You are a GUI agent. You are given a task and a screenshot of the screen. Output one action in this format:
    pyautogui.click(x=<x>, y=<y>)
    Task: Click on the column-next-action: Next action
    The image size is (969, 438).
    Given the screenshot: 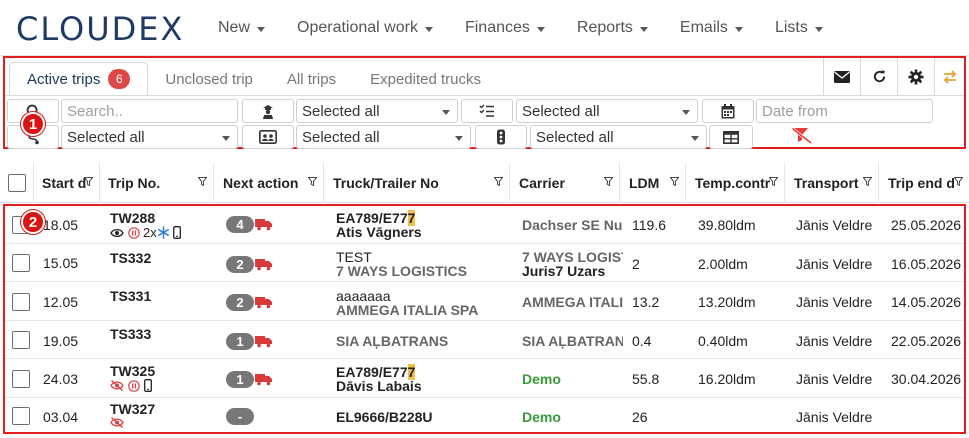 What is the action you would take?
    pyautogui.click(x=269, y=182)
    